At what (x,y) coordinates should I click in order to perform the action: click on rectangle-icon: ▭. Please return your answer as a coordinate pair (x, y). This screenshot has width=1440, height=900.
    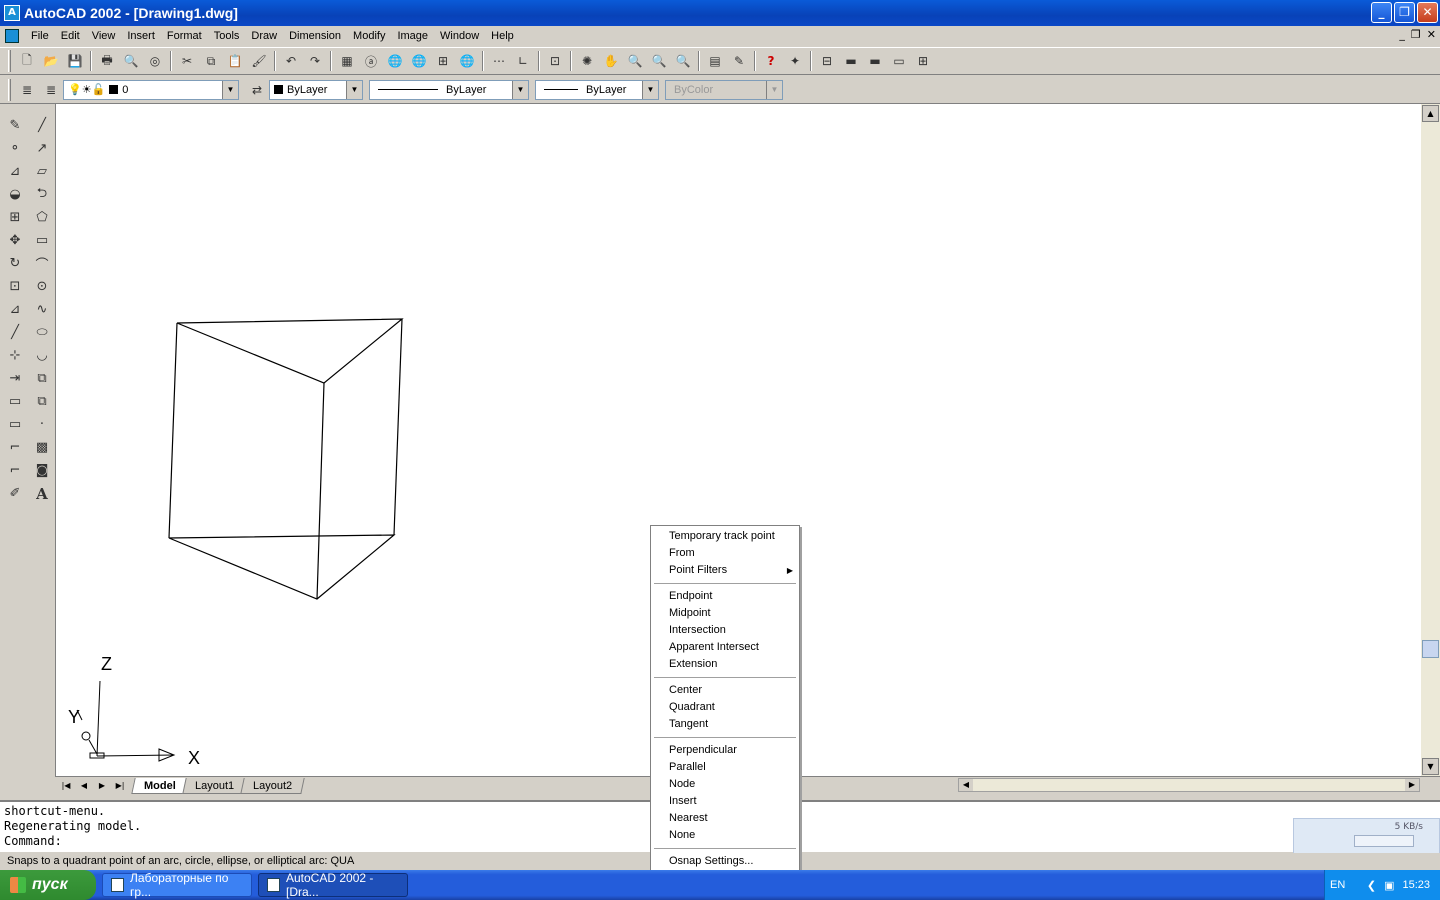
    Looking at the image, I should click on (42, 240).